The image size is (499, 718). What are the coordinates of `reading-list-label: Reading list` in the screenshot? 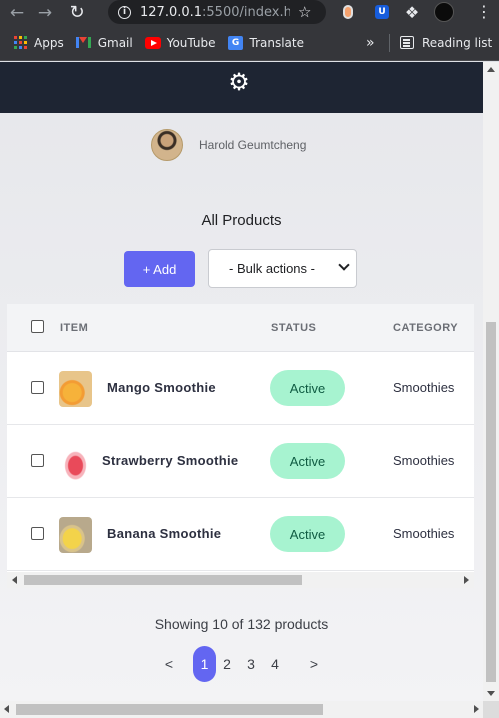 It's located at (457, 42).